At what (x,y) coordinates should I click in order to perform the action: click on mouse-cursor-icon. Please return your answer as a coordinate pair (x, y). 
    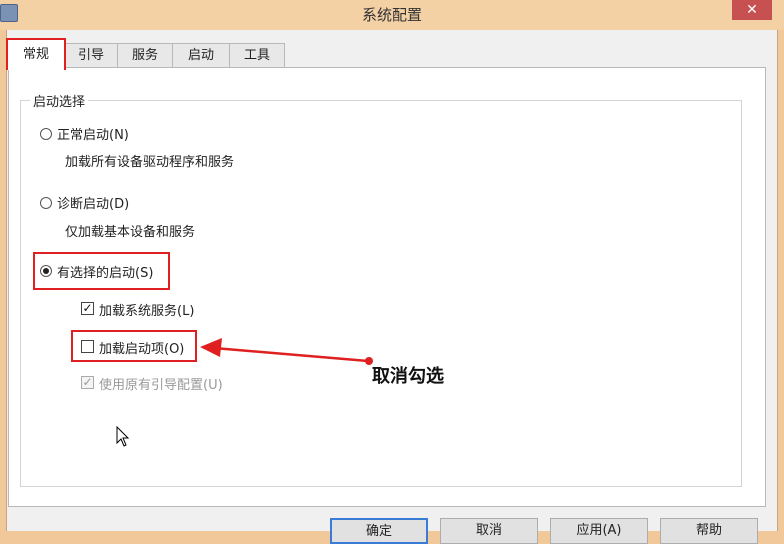
    Looking at the image, I should click on (123, 436).